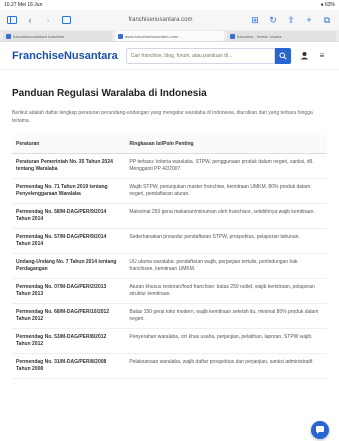 This screenshot has height=441, width=339. I want to click on reload-icon: ↻, so click(273, 20).